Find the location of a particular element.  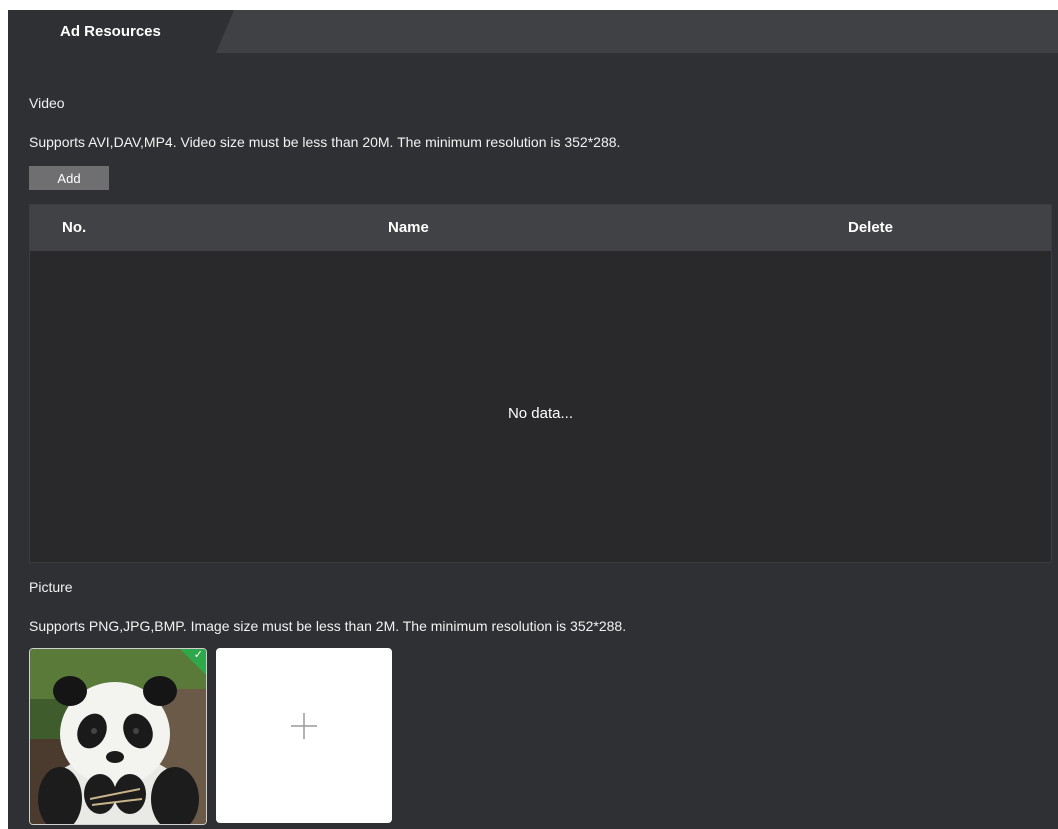

panda-image is located at coordinates (118, 736).